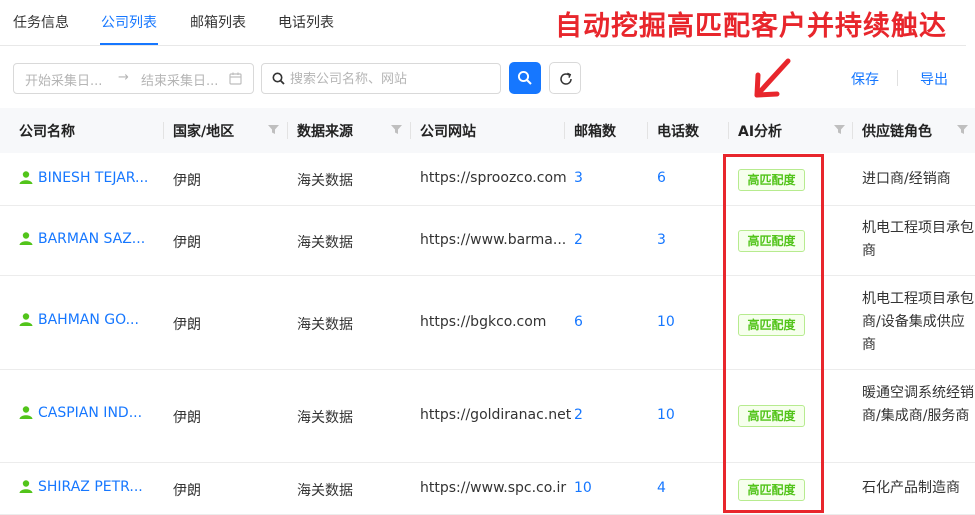 The image size is (975, 515). Describe the element at coordinates (129, 44) in the screenshot. I see `active-tab-indicator` at that location.